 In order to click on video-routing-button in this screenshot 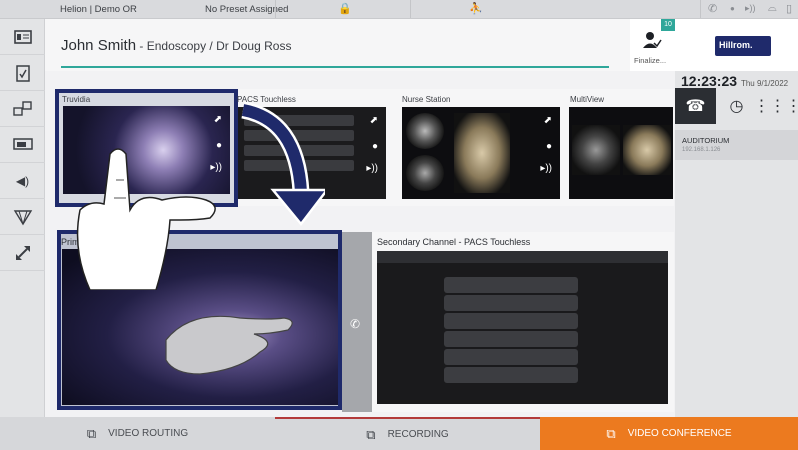, I will do `click(22, 109)`.